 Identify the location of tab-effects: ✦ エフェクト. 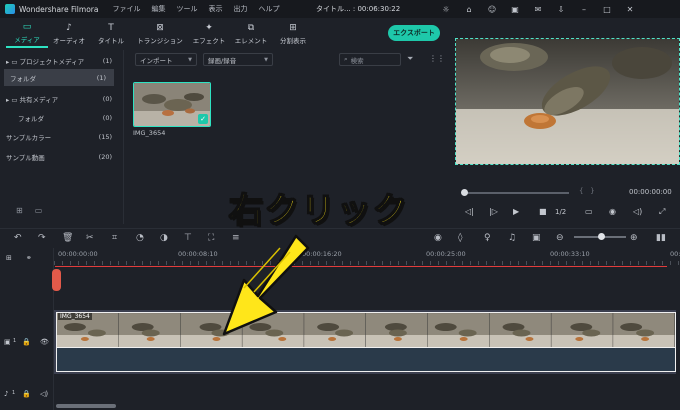
(209, 33).